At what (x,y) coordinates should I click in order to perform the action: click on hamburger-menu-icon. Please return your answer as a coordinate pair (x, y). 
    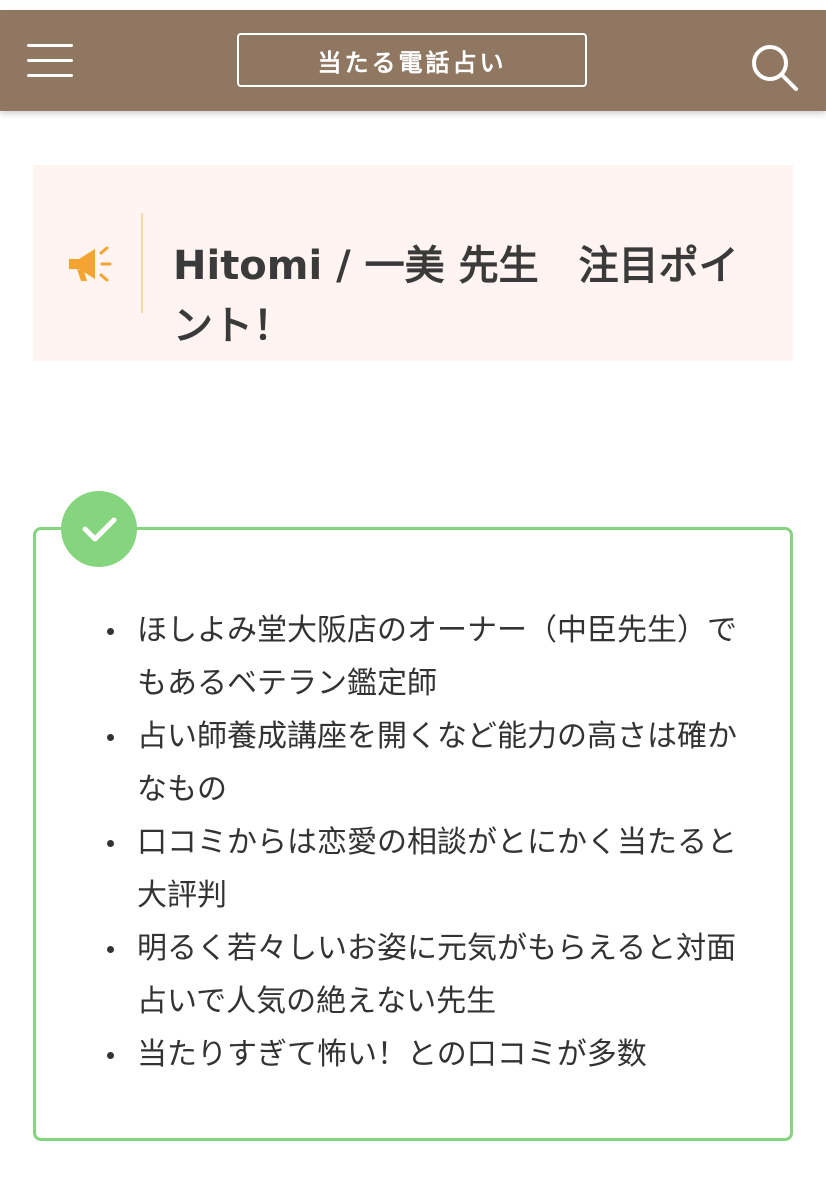
    Looking at the image, I should click on (50, 61).